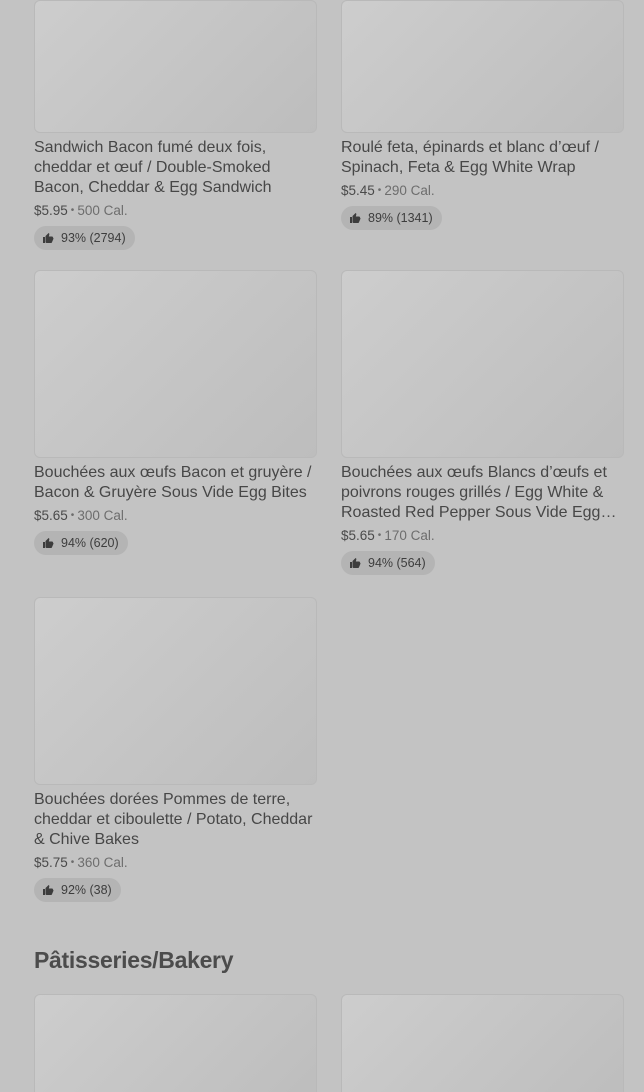 The width and height of the screenshot is (644, 1092). I want to click on rating-badge: 94% (620), so click(81, 543).